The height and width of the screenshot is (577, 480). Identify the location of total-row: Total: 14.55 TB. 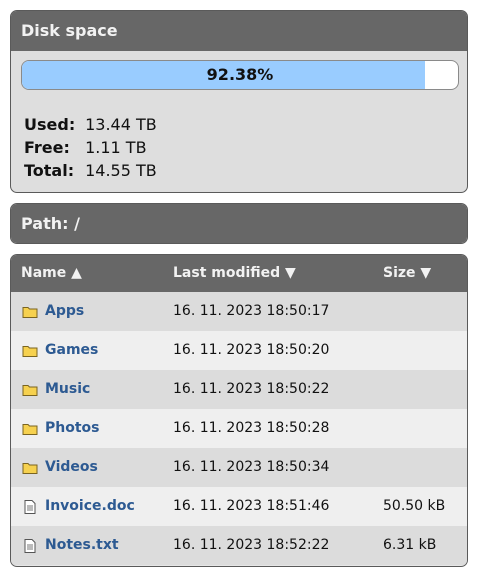
(90, 170).